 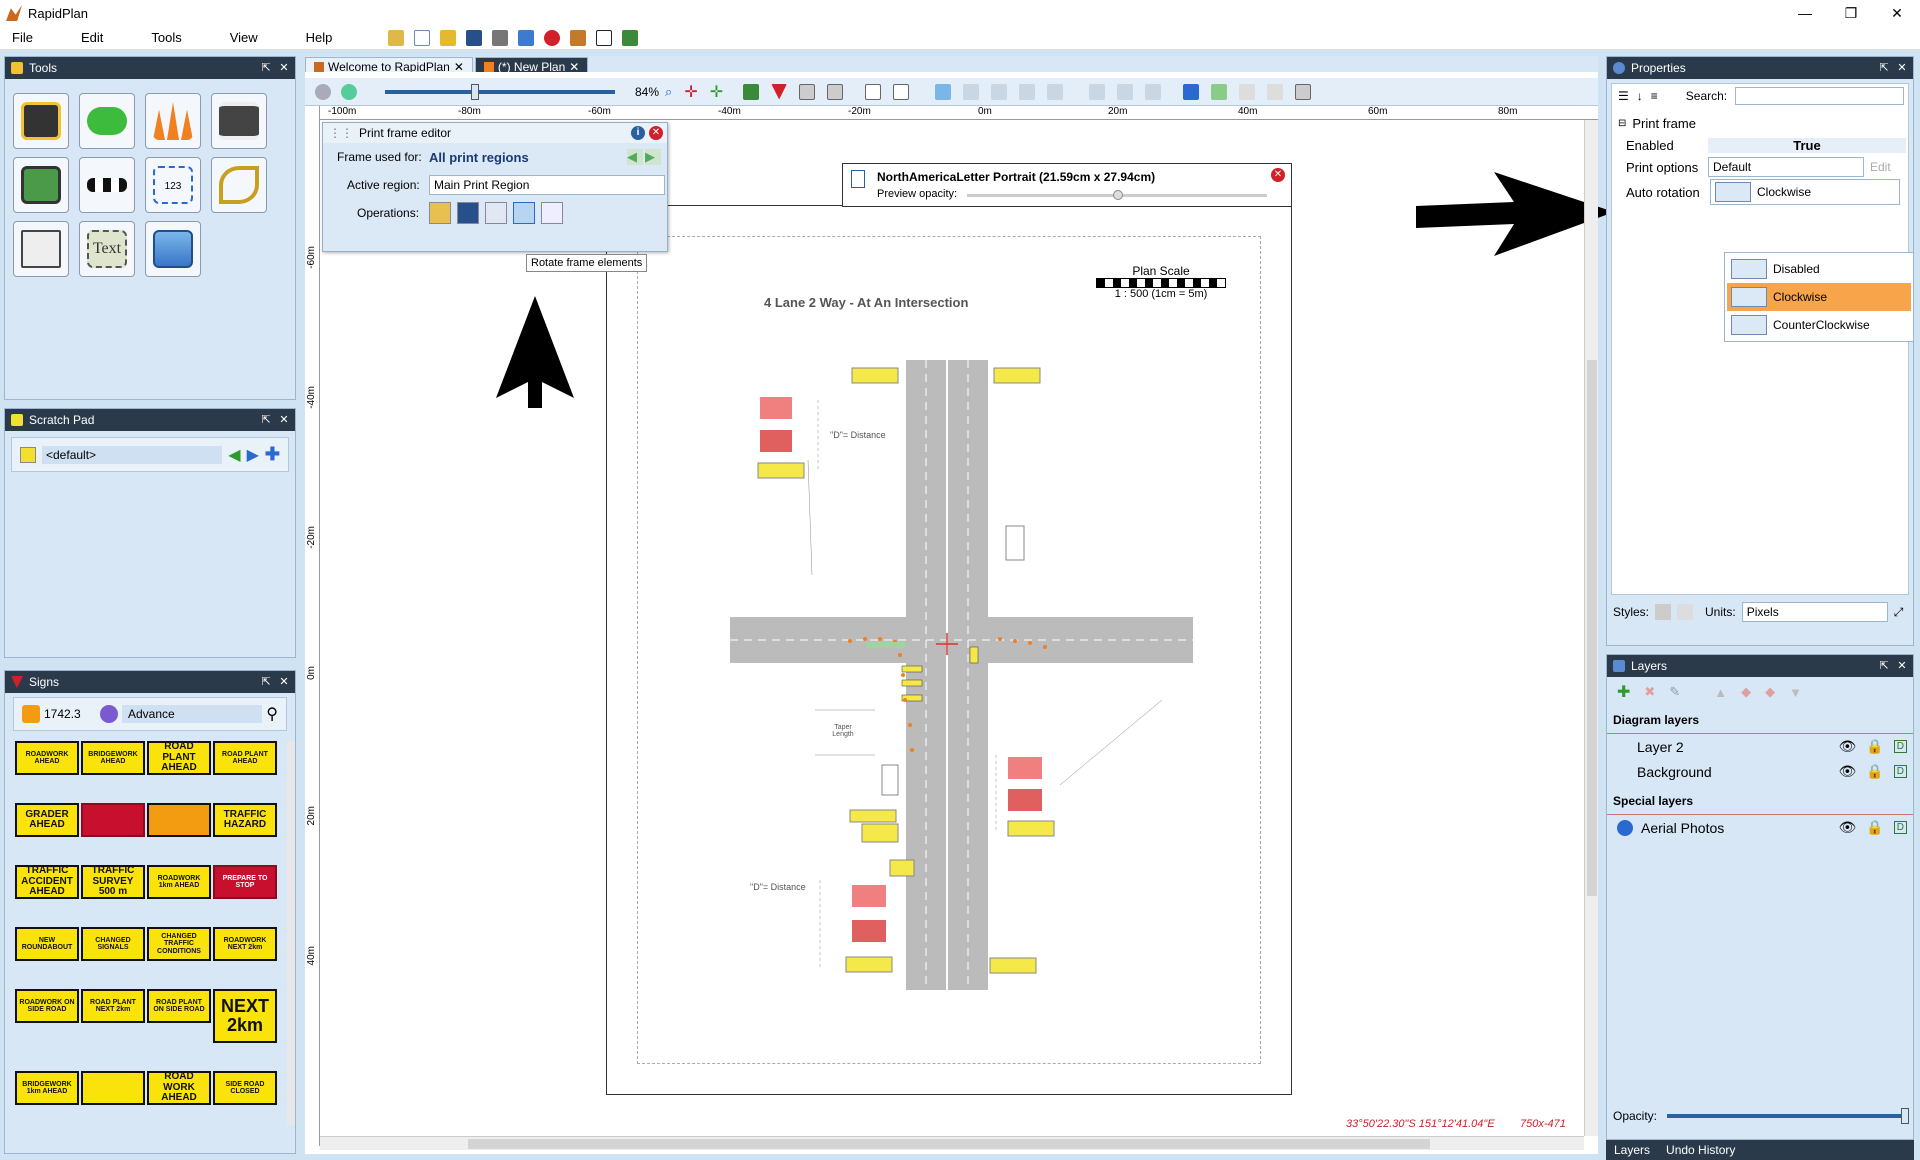 I want to click on sign-item: PREPARE TO STOP, so click(x=245, y=882).